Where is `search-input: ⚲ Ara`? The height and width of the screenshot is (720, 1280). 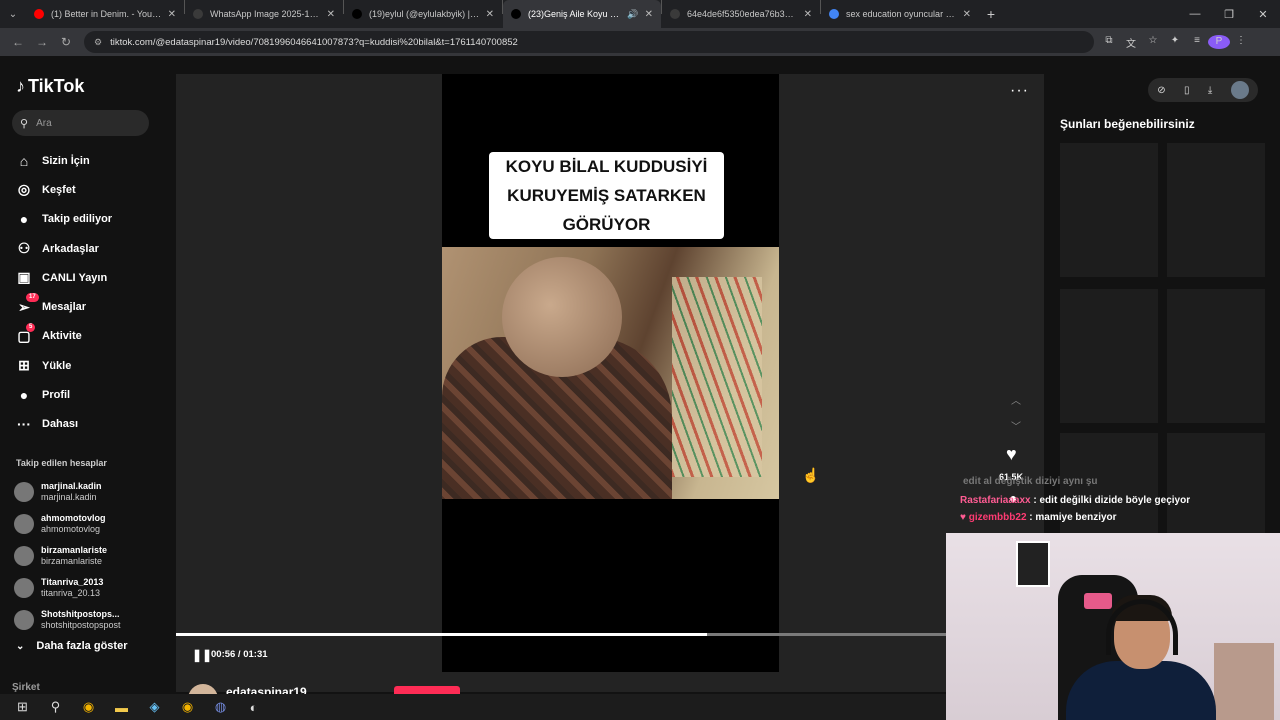
search-input: ⚲ Ara is located at coordinates (80, 123).